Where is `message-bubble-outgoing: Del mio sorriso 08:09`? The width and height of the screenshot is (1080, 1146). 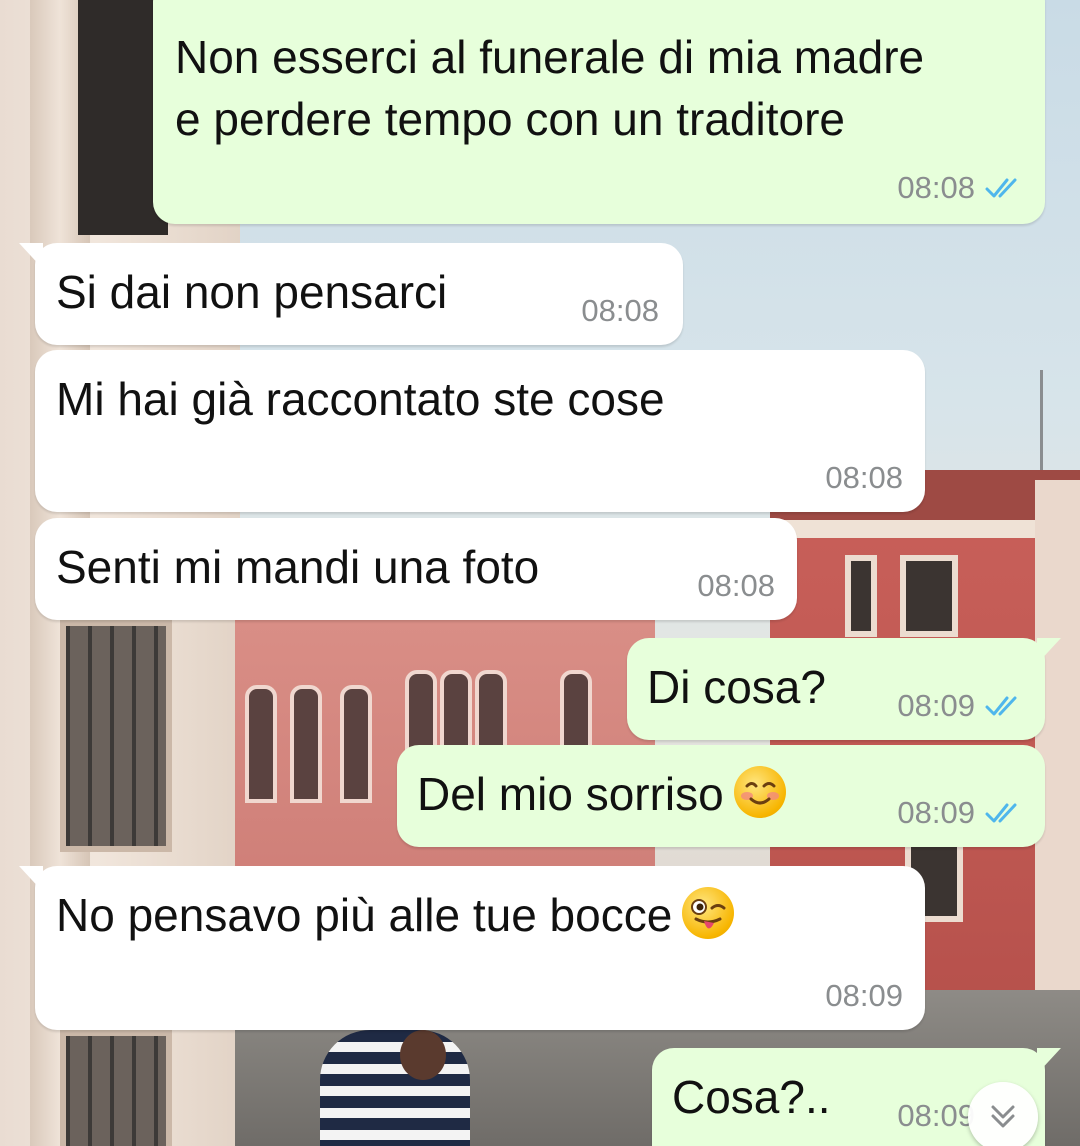 message-bubble-outgoing: Del mio sorriso 08:09 is located at coordinates (721, 796).